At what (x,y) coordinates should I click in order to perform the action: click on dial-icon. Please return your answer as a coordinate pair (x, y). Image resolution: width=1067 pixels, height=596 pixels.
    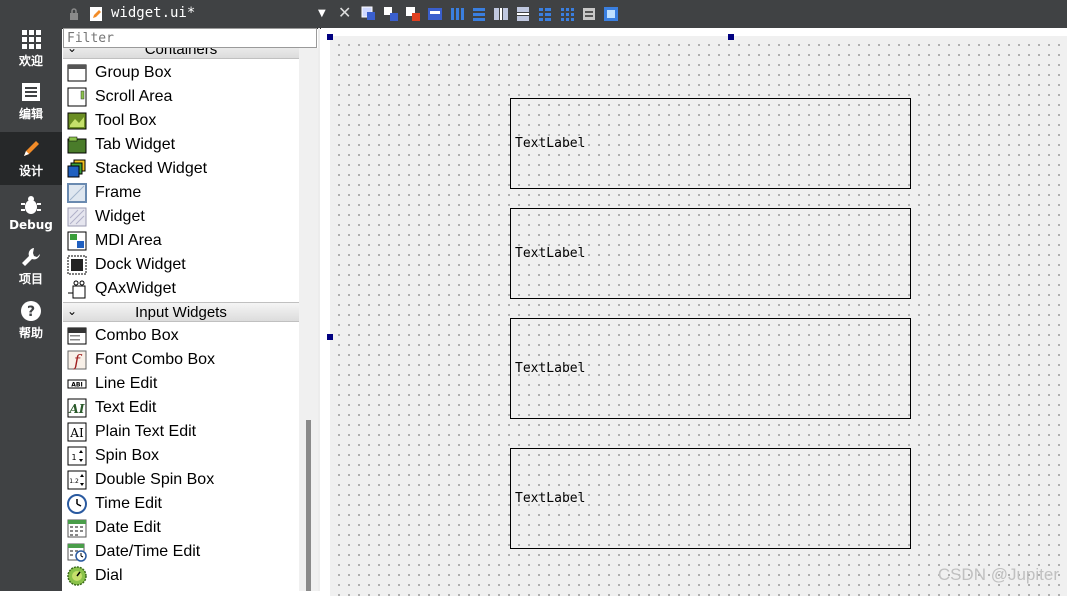
    Looking at the image, I should click on (77, 576).